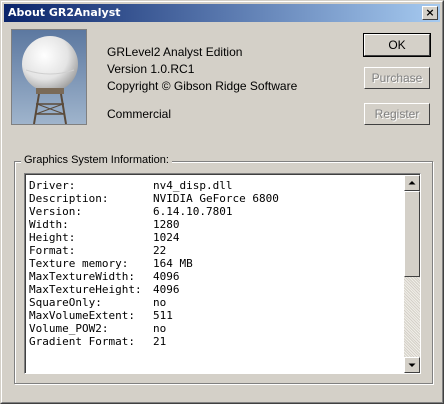  I want to click on info-value: NVIDIA GeForce 6800, so click(216, 198).